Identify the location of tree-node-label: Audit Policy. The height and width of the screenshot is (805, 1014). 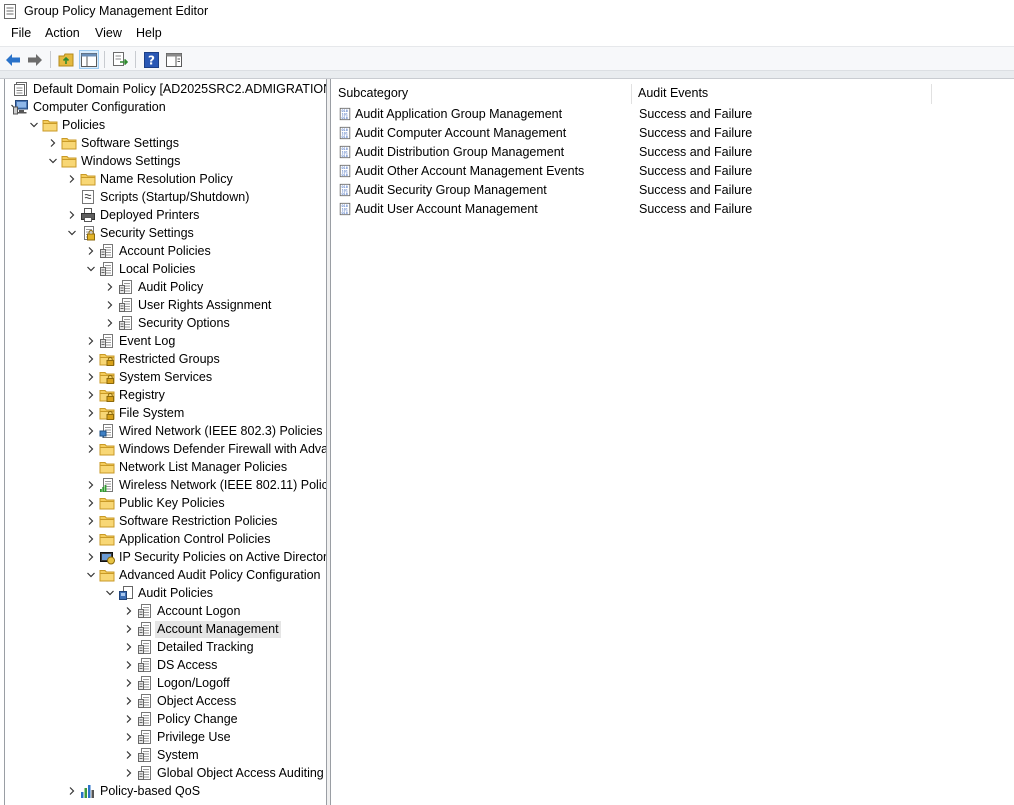
(170, 287).